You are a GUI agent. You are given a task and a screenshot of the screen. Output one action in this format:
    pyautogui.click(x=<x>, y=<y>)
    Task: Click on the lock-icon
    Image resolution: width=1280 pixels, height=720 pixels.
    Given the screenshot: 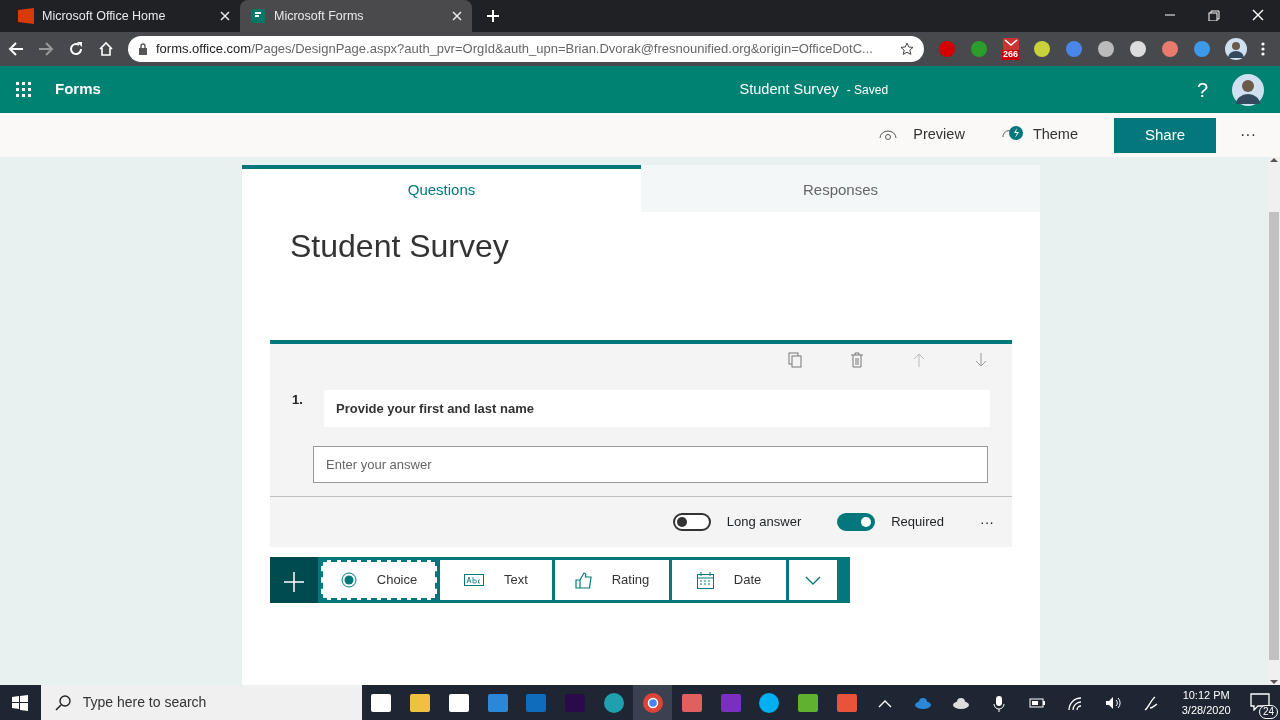 What is the action you would take?
    pyautogui.click(x=143, y=49)
    